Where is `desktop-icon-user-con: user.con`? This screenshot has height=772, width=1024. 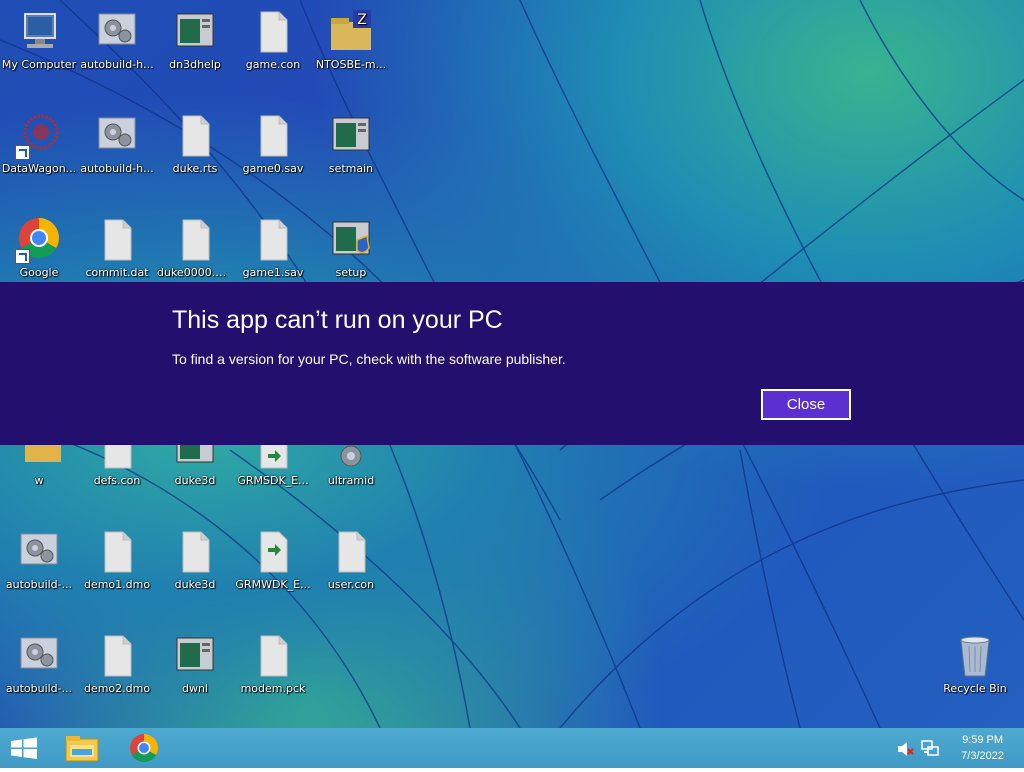 desktop-icon-user-con: user.con is located at coordinates (351, 560).